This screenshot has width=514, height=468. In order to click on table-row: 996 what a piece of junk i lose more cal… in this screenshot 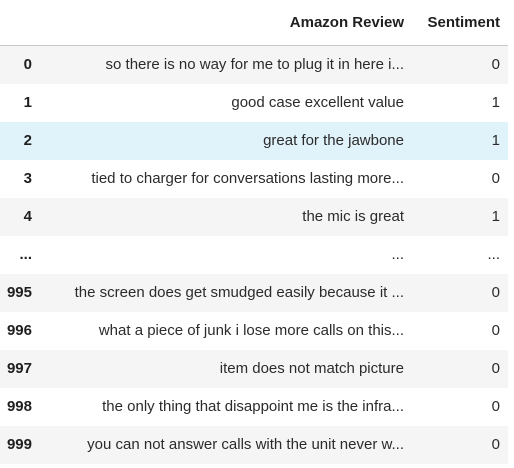, I will do `click(254, 331)`.